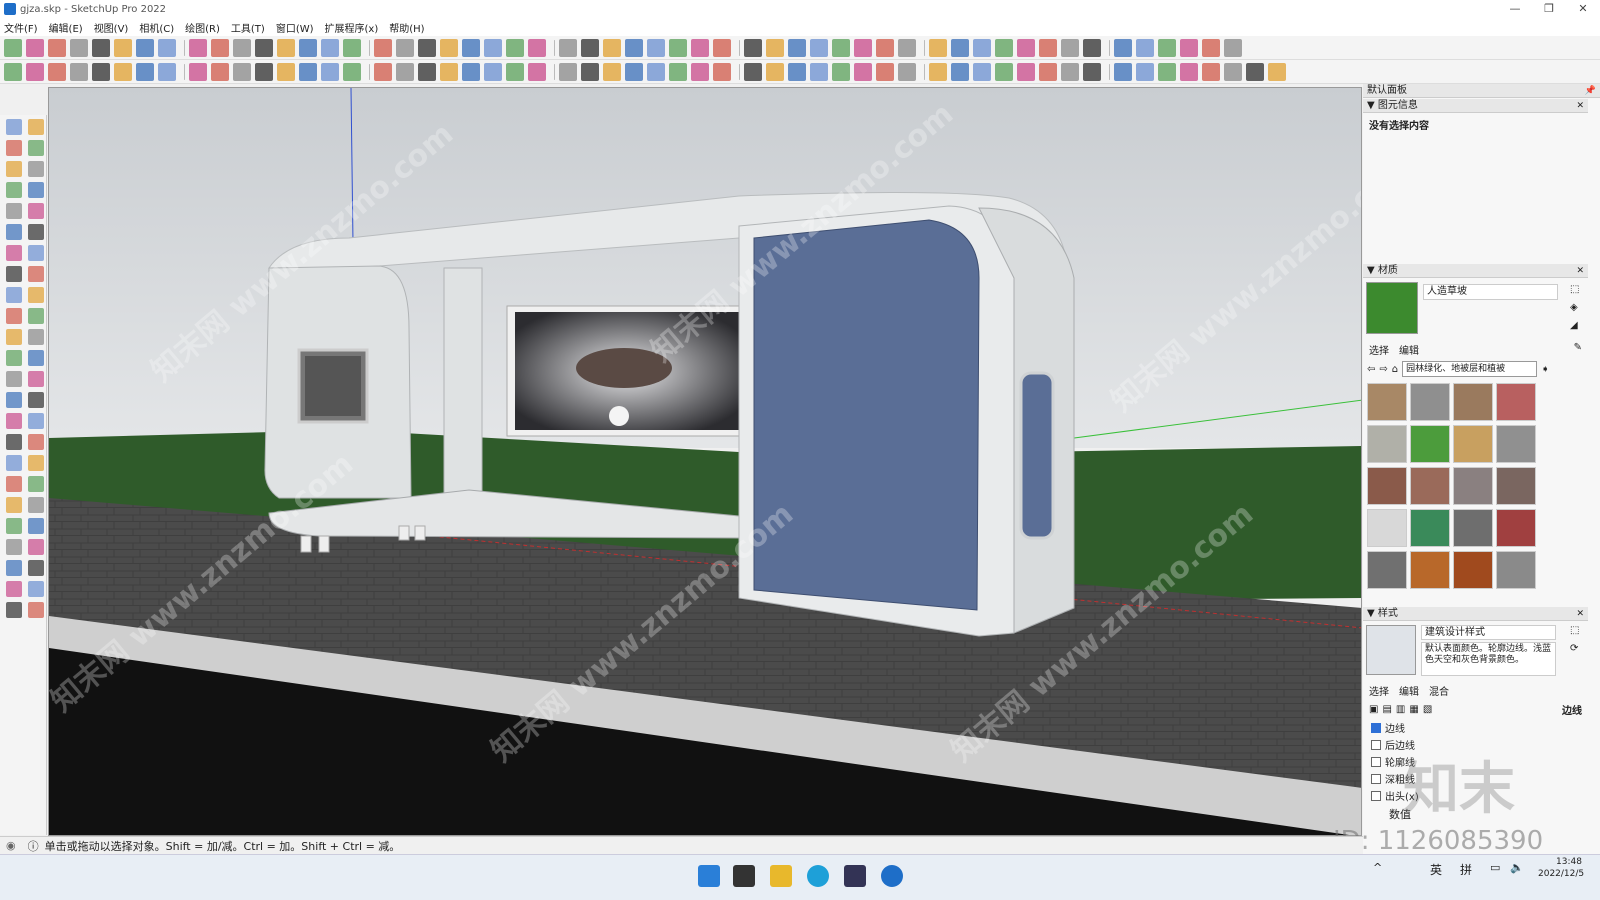 Image resolution: width=1600 pixels, height=900 pixels. Describe the element at coordinates (855, 876) in the screenshot. I see `app-icon` at that location.